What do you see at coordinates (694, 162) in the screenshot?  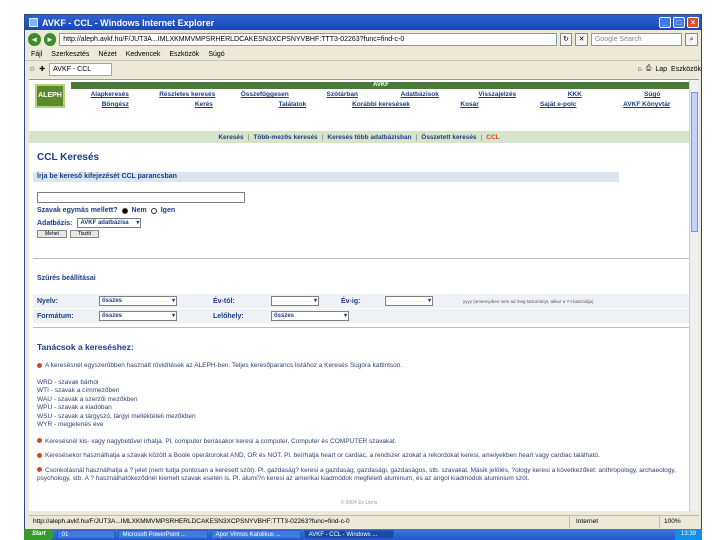 I see `scrollbar-thumb` at bounding box center [694, 162].